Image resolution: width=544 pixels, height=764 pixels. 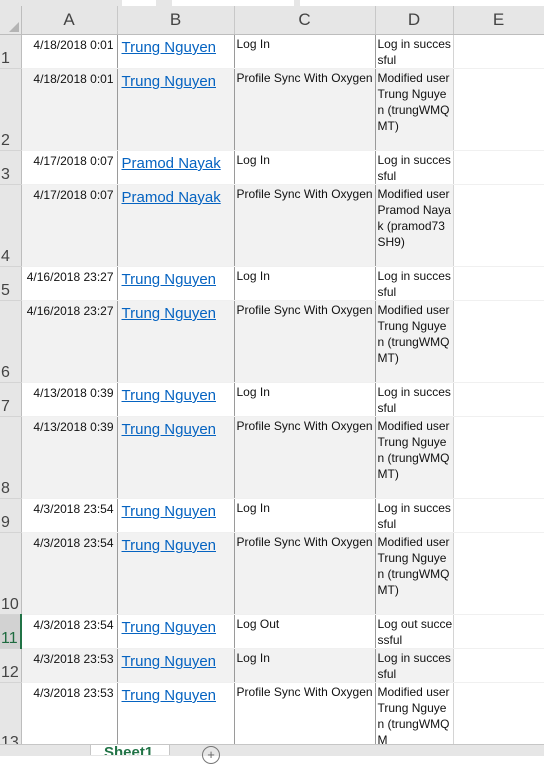 I want to click on cell-result: Log out successful, so click(x=414, y=631).